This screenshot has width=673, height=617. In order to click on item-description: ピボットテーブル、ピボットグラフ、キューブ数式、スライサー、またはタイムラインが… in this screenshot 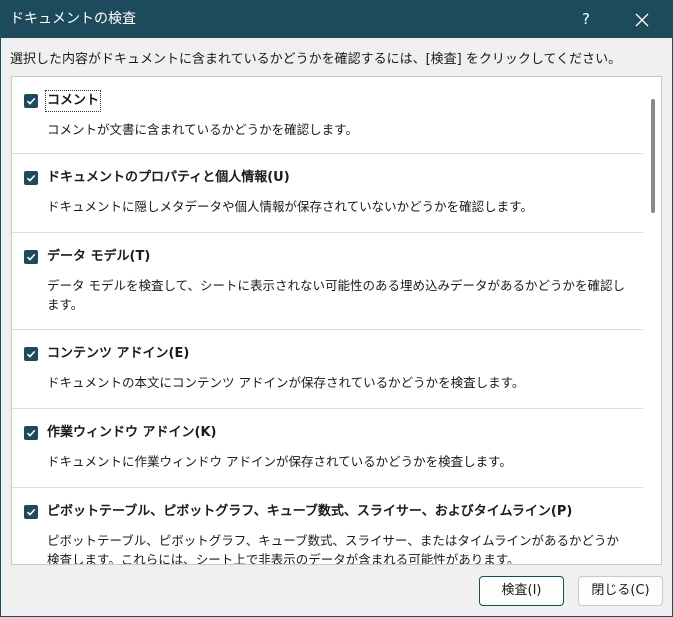, I will do `click(333, 549)`.